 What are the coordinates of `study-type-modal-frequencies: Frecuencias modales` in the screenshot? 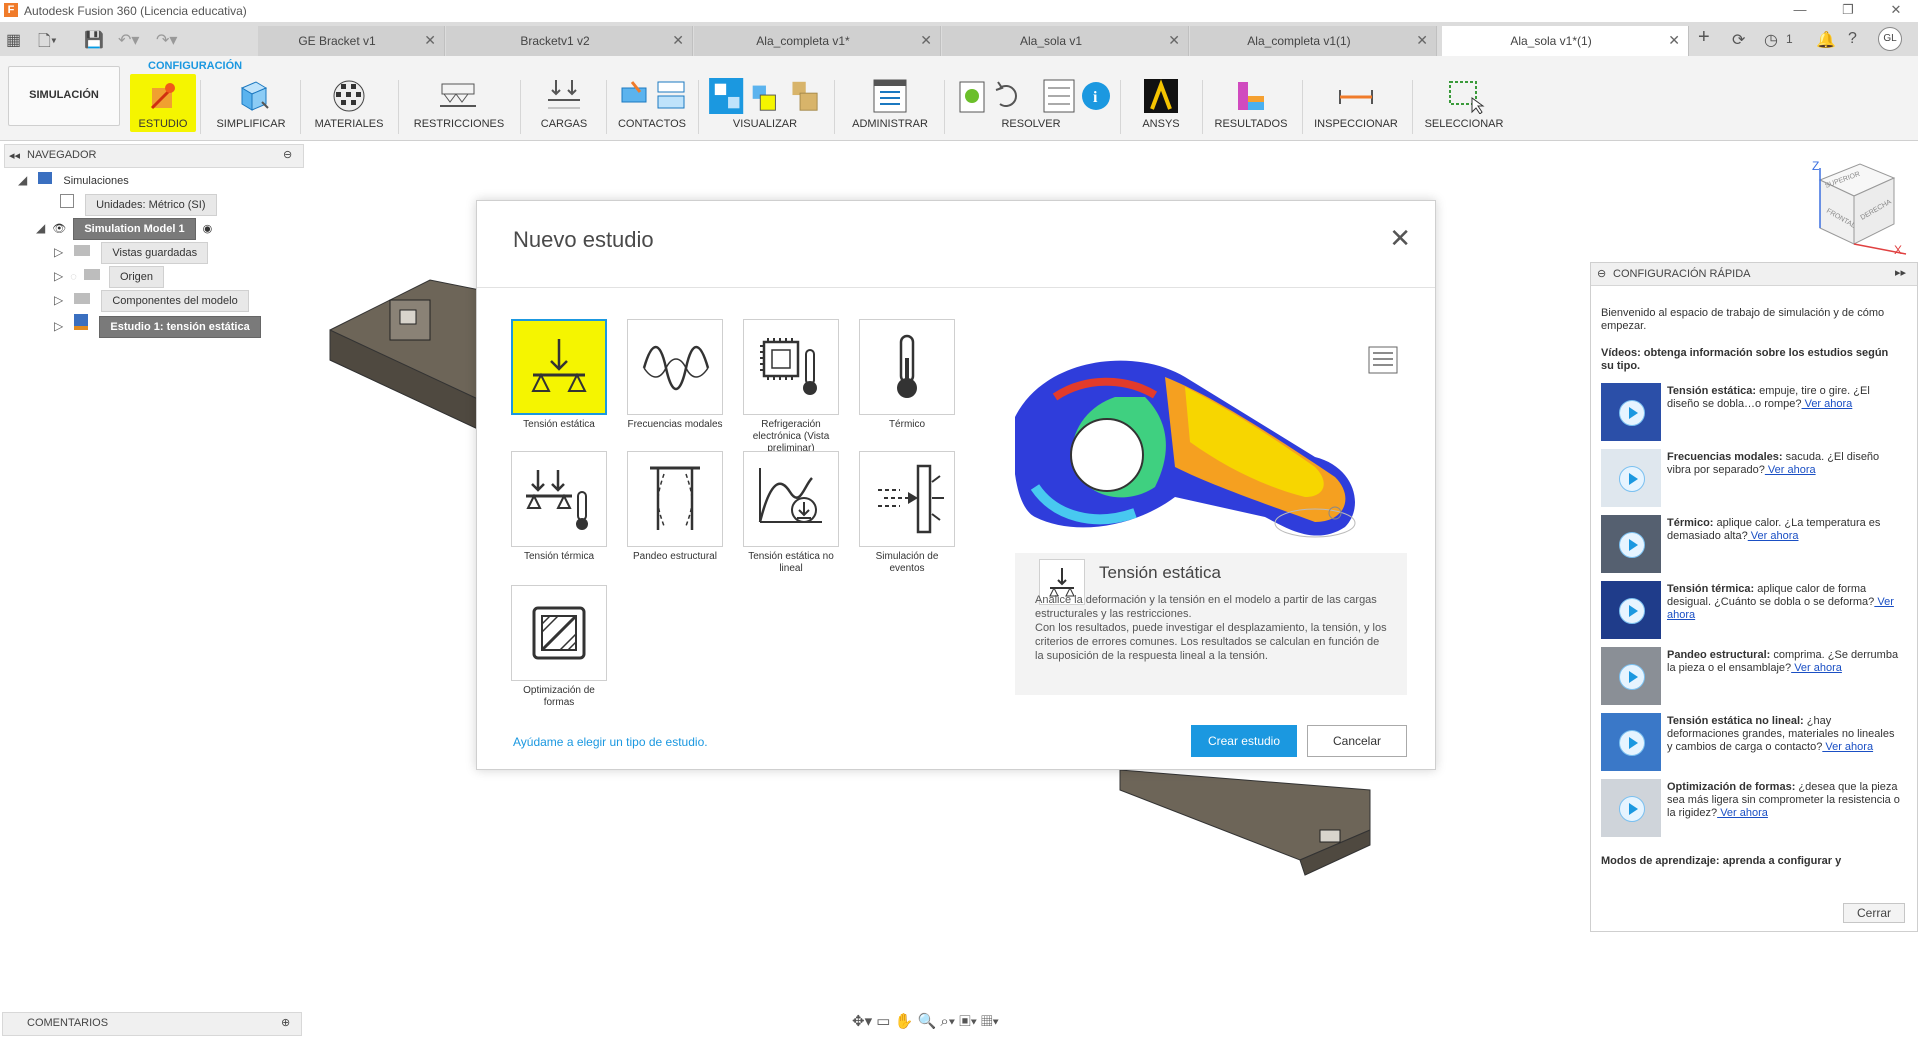 It's located at (675, 375).